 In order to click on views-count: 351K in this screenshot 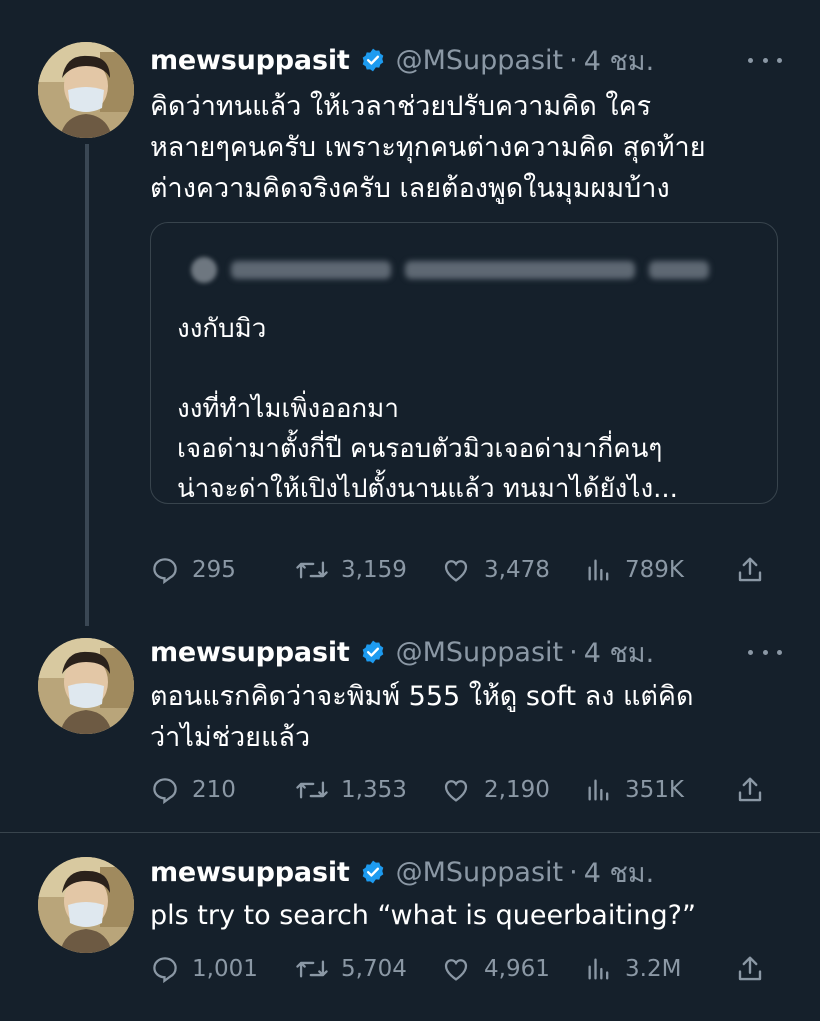, I will do `click(654, 790)`.